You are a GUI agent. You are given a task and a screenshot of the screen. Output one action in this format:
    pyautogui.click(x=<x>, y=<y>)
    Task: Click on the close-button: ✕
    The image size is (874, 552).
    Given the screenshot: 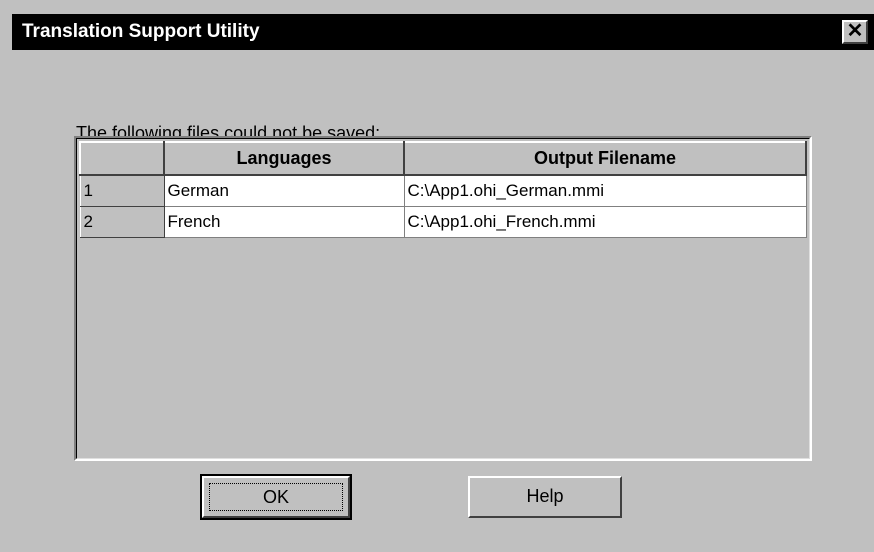 What is the action you would take?
    pyautogui.click(x=855, y=32)
    